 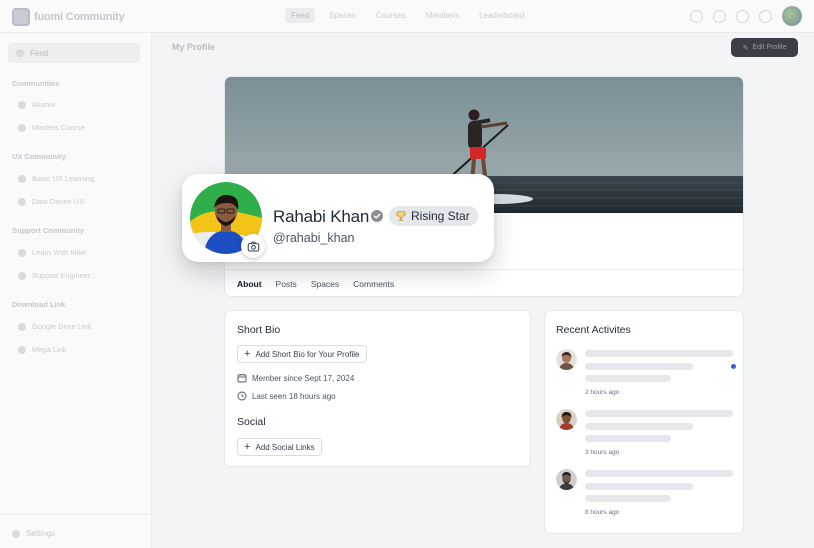 What do you see at coordinates (49, 349) in the screenshot?
I see `sidebar-item-label: Mega Link` at bounding box center [49, 349].